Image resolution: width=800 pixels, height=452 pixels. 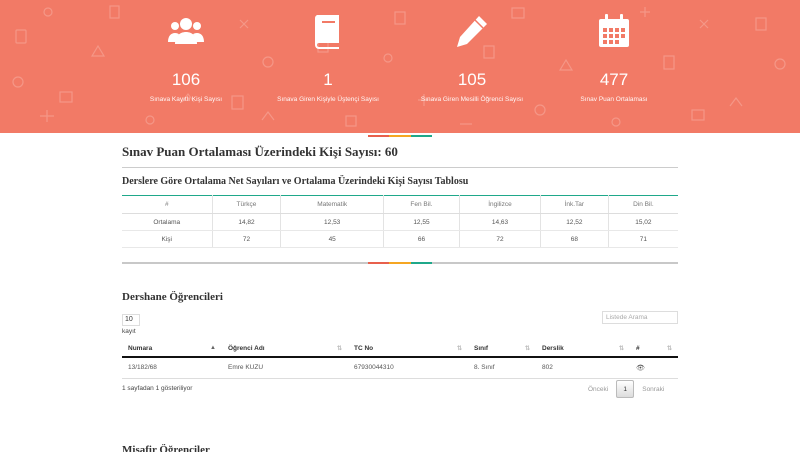 I want to click on view-icon: 👁, so click(x=654, y=368).